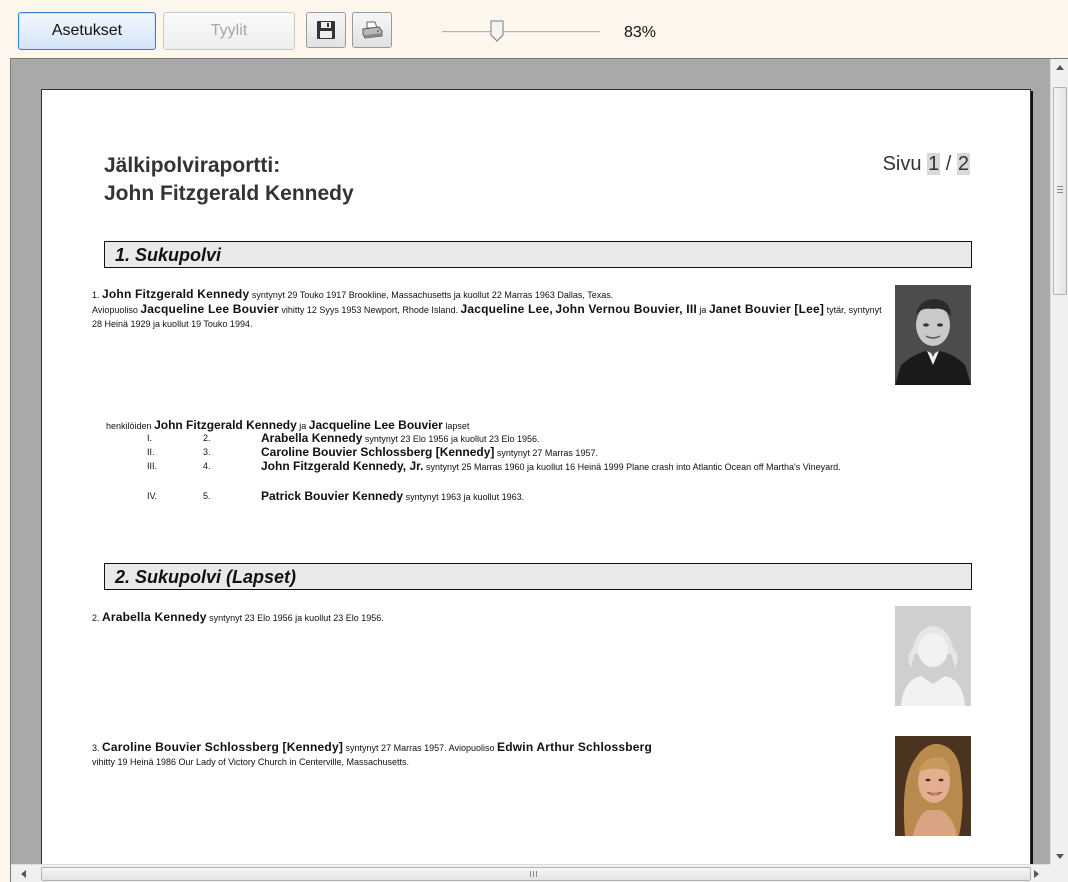 The image size is (1068, 882). Describe the element at coordinates (902, 164) in the screenshot. I see `page-prefix: Sivu` at that location.